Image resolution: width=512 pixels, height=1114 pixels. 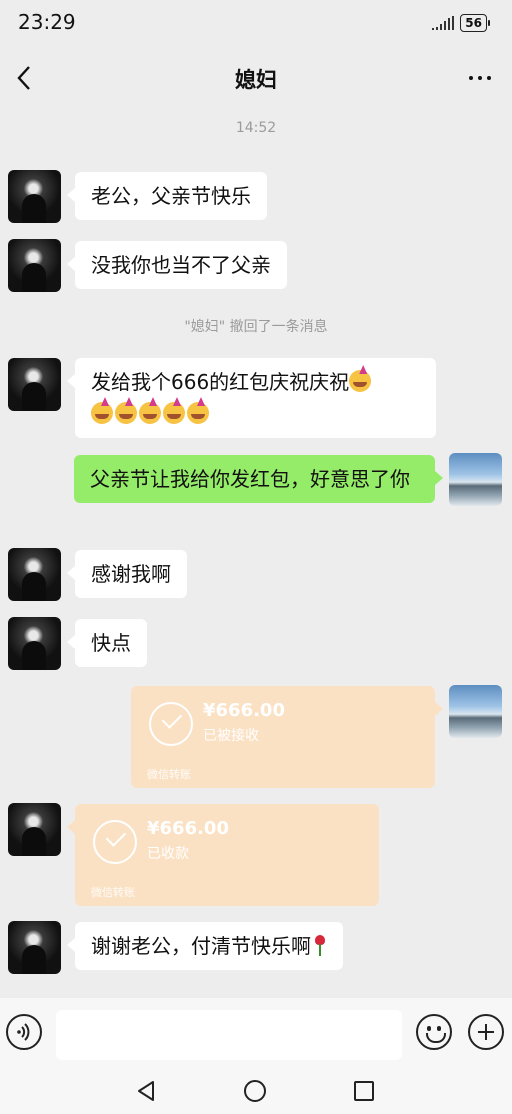 I want to click on message-bubble: 发给我个666的红包庆祝庆祝, so click(x=251, y=398).